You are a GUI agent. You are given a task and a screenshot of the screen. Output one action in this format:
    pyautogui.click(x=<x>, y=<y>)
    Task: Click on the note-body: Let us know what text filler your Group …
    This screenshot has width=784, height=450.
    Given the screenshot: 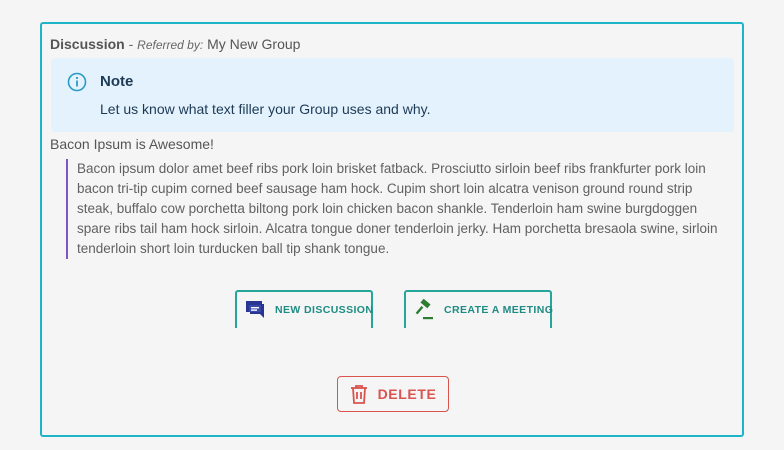 What is the action you would take?
    pyautogui.click(x=265, y=109)
    